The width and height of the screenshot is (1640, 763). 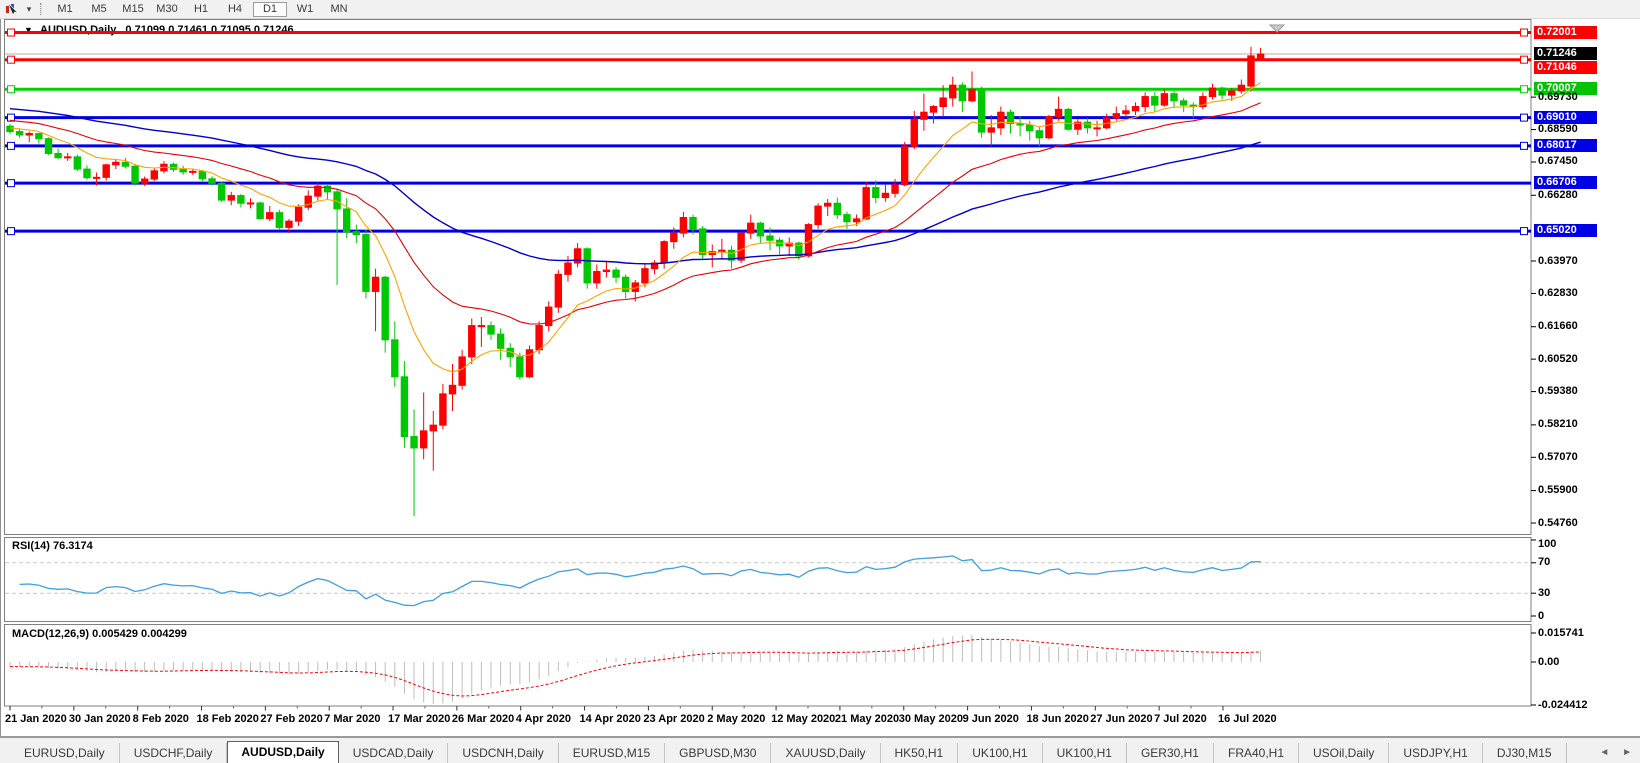 What do you see at coordinates (1549, 661) in the screenshot?
I see `macd-tick-label: 0.00` at bounding box center [1549, 661].